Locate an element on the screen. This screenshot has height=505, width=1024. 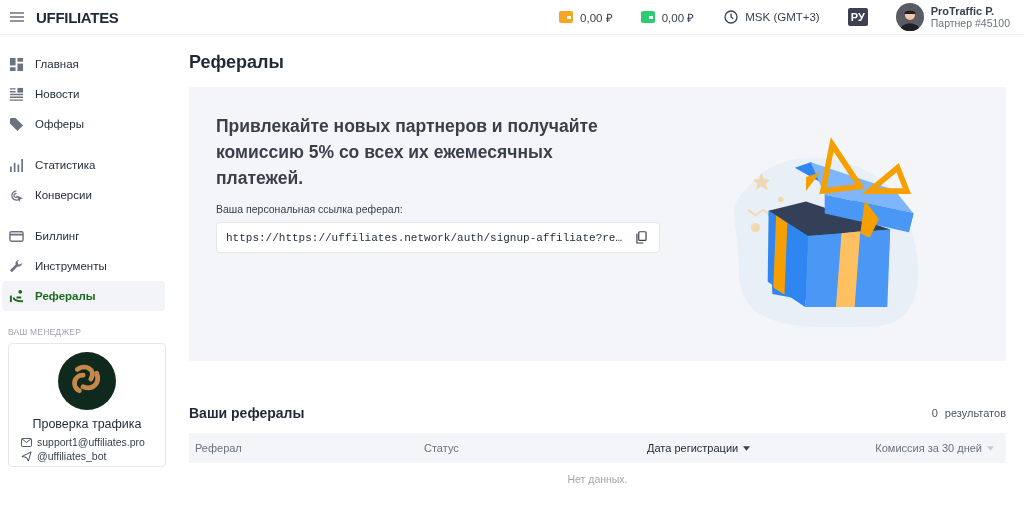
dashboard-icon is located at coordinates (16, 64).